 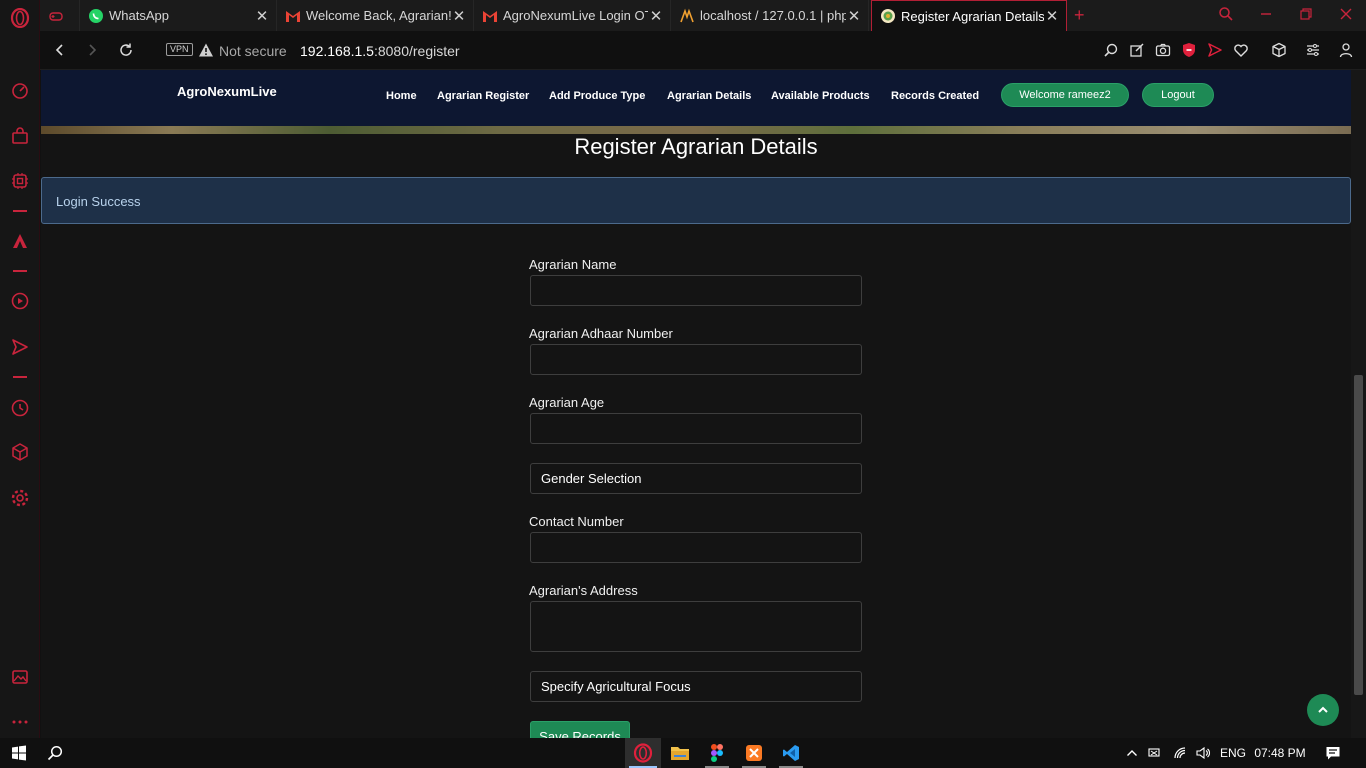 What do you see at coordinates (490, 16) in the screenshot?
I see `gmail-icon` at bounding box center [490, 16].